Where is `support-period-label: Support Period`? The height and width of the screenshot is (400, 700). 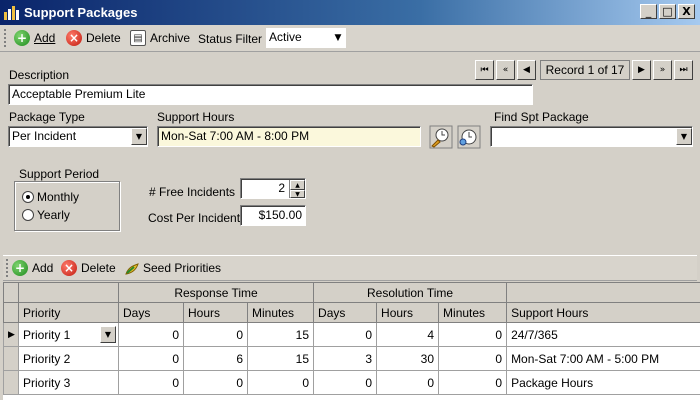 support-period-label: Support Period is located at coordinates (59, 174).